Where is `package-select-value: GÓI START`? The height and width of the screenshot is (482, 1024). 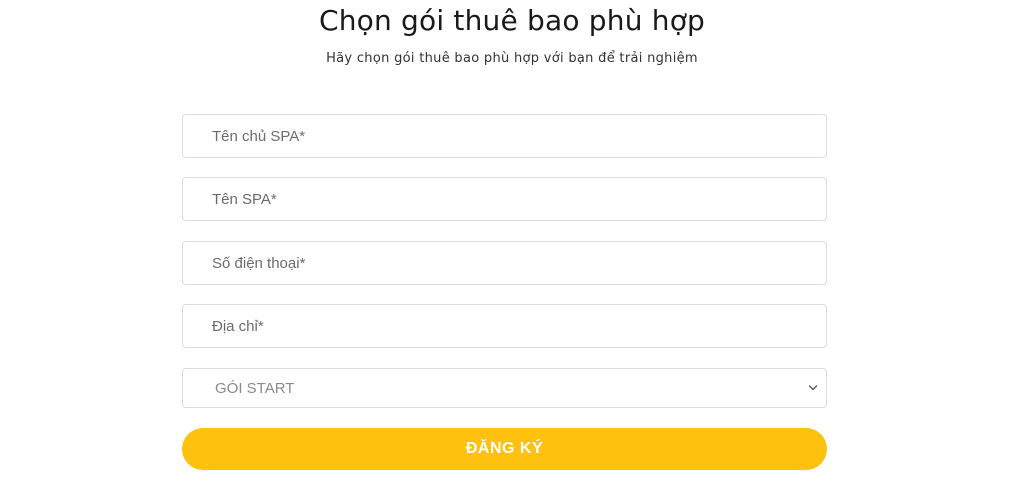 package-select-value: GÓI START is located at coordinates (255, 388).